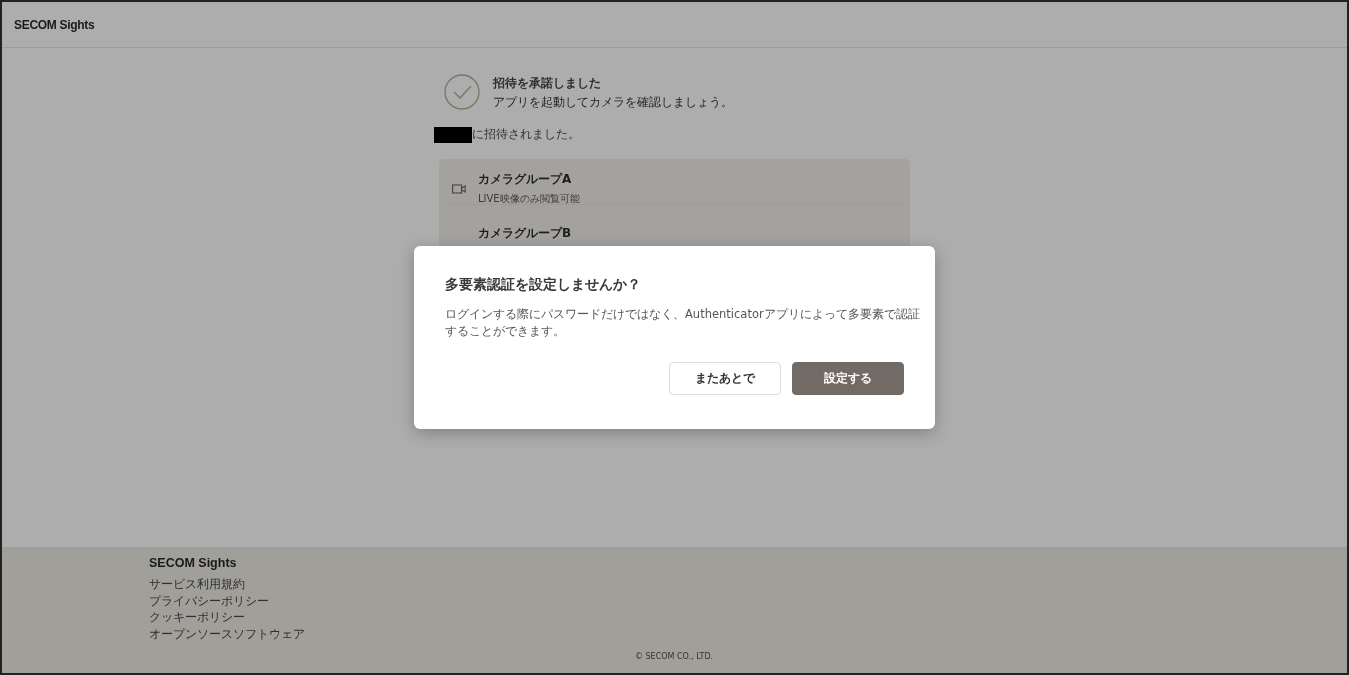 The width and height of the screenshot is (1349, 675). What do you see at coordinates (453, 134) in the screenshot?
I see `redaction-bar` at bounding box center [453, 134].